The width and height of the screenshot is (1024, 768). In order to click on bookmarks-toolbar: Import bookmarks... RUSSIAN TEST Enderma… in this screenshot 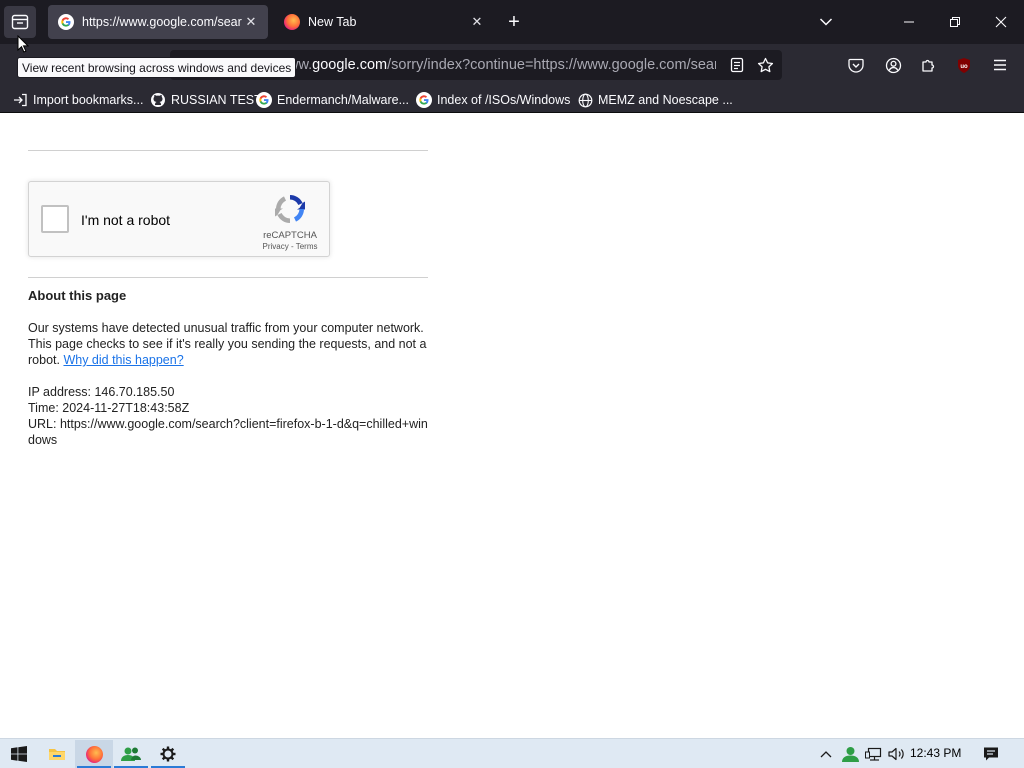, I will do `click(512, 99)`.